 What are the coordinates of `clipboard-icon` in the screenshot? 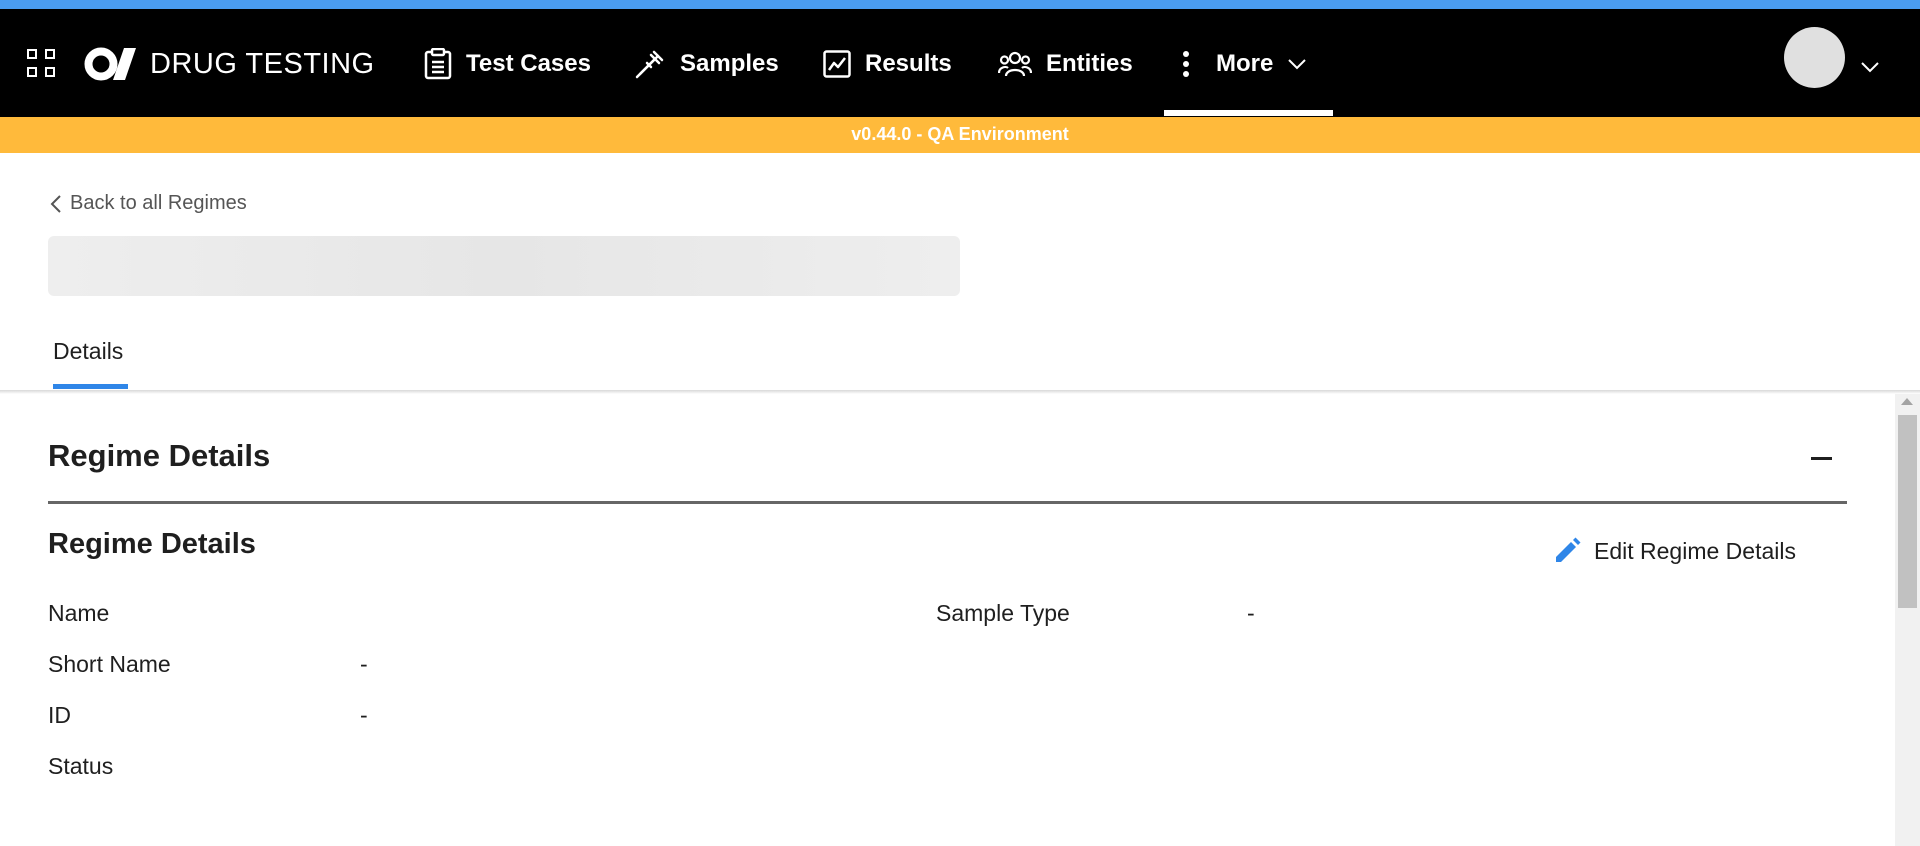 It's located at (438, 64).